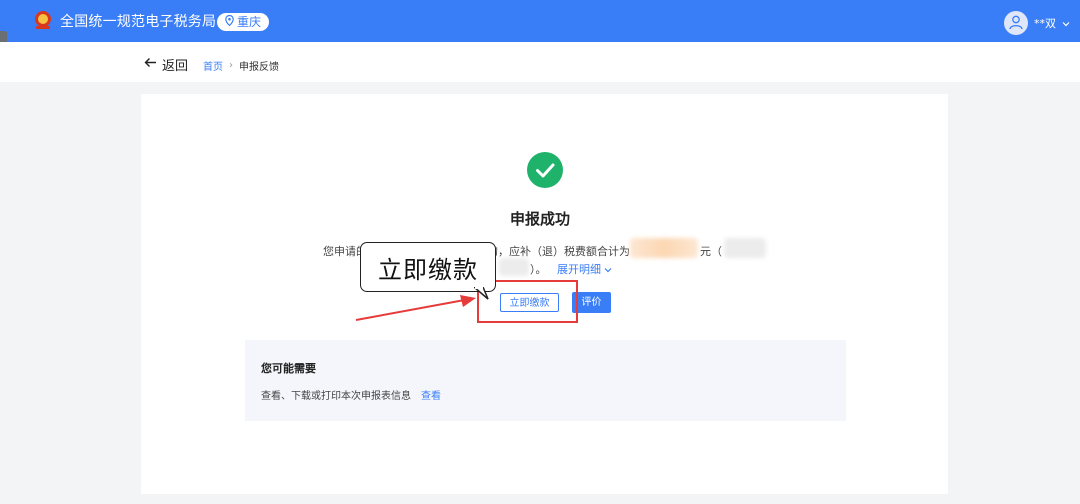  What do you see at coordinates (259, 67) in the screenshot?
I see `breadcrumb-current: 申报反馈` at bounding box center [259, 67].